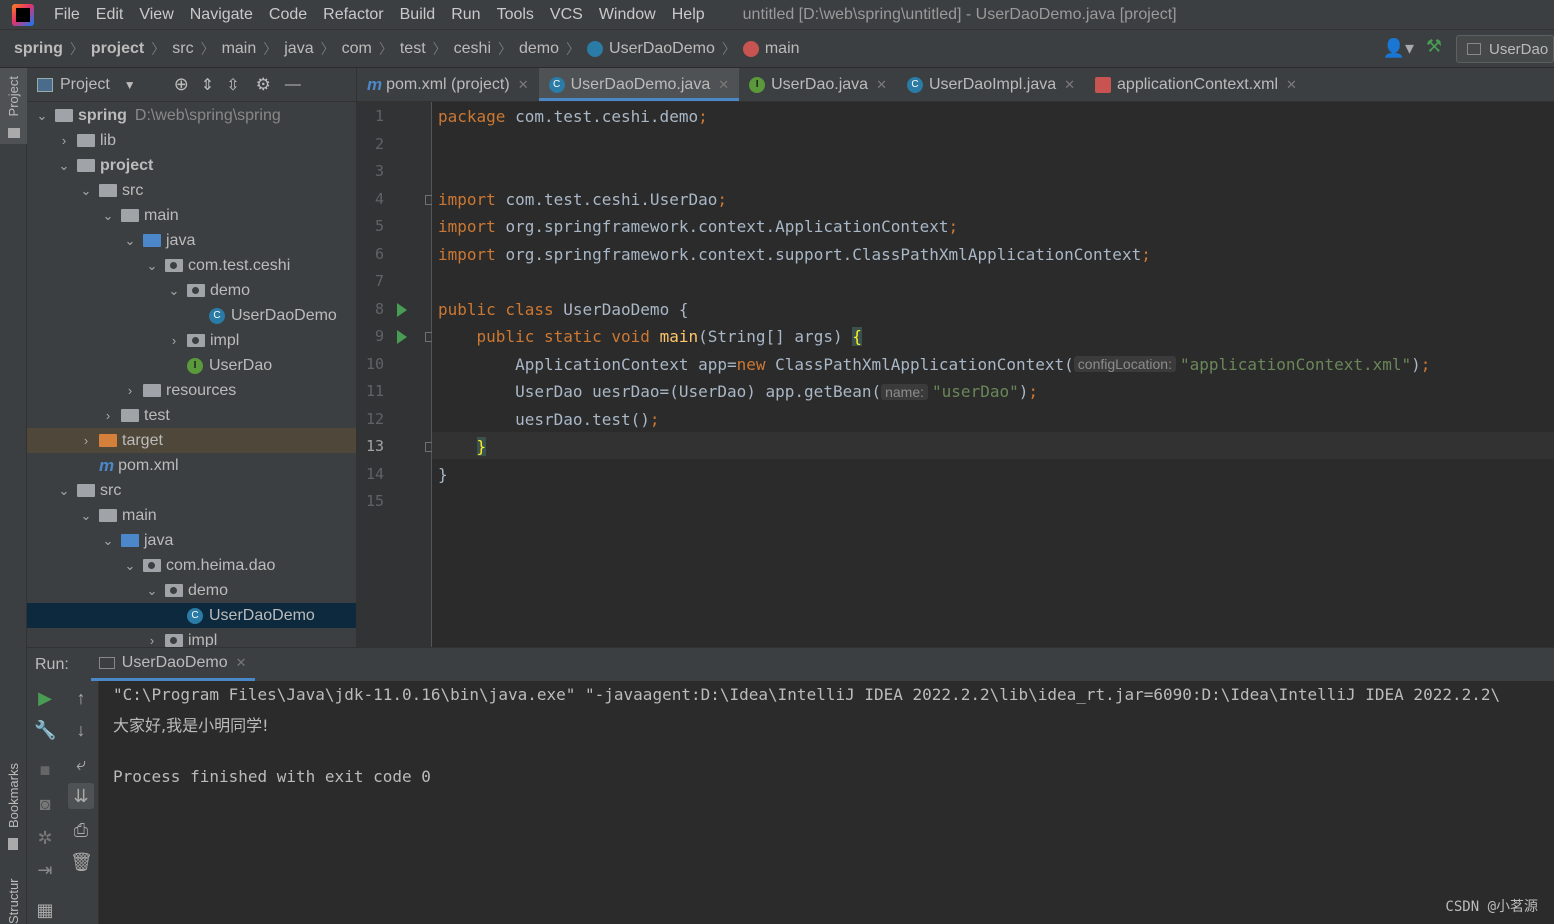  Describe the element at coordinates (182, 49) in the screenshot. I see `breadcrumb-item: src` at that location.